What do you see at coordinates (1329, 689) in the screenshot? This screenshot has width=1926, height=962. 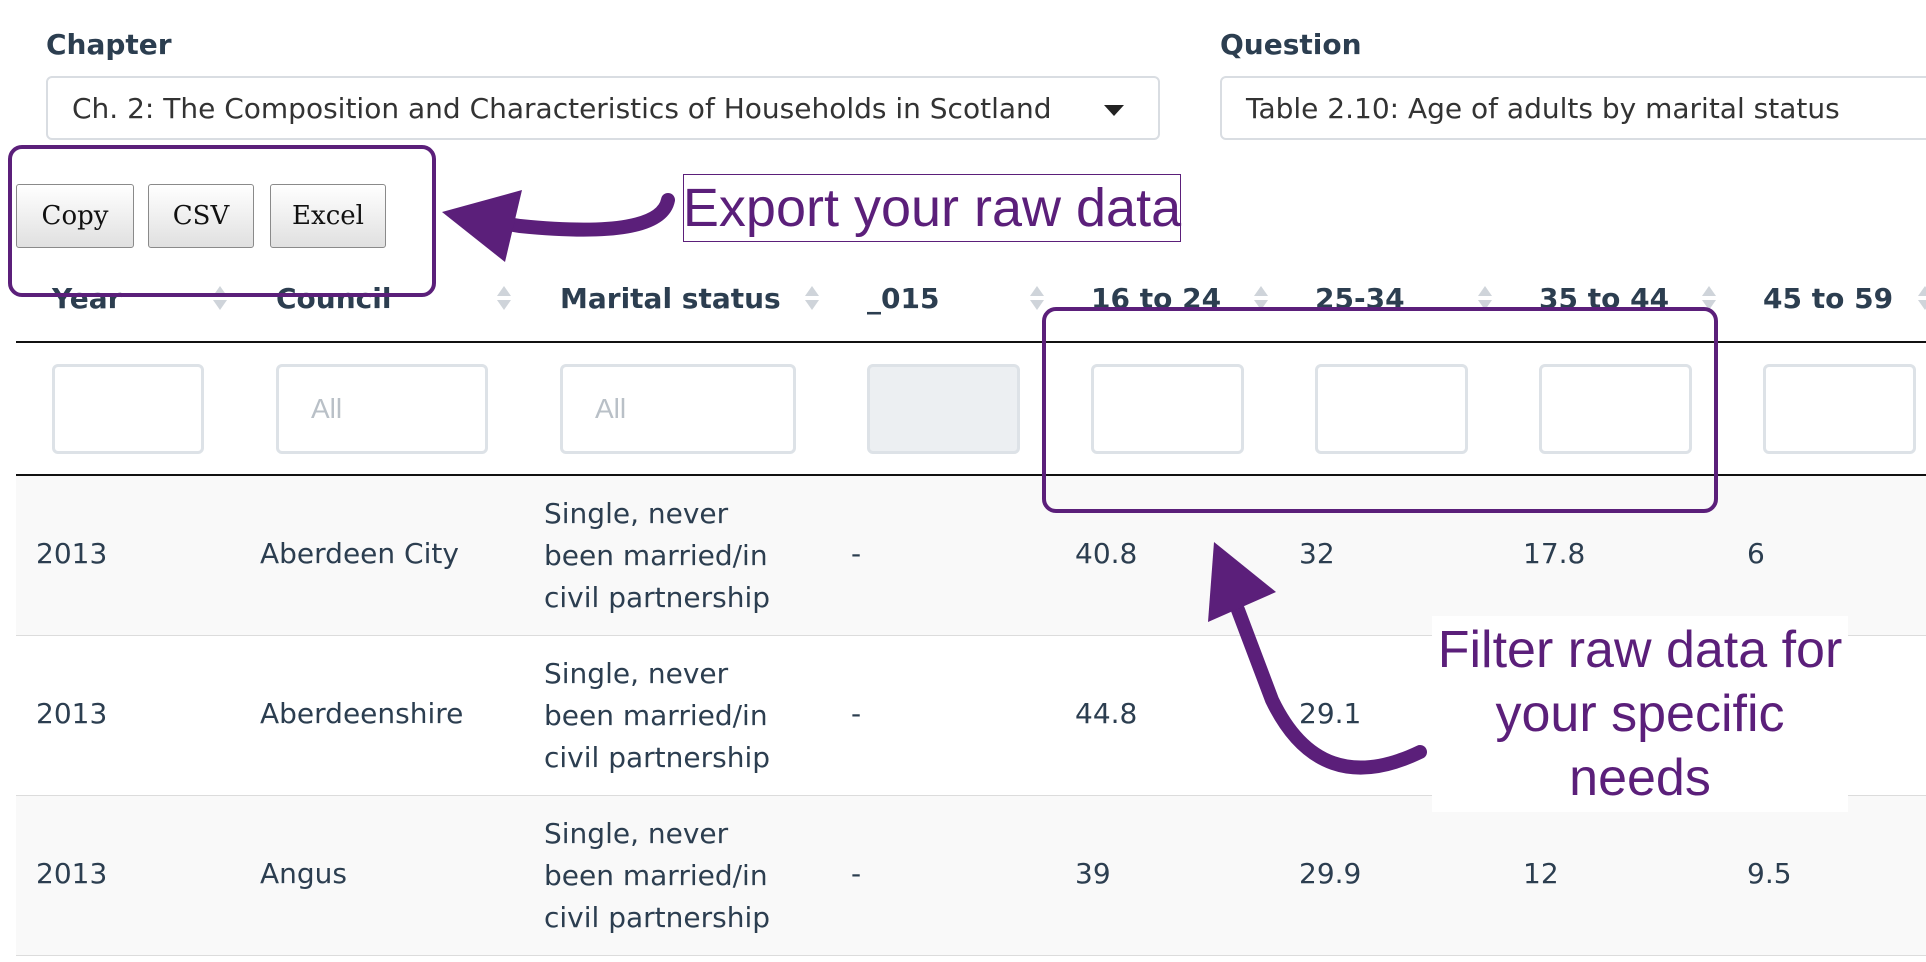 I see `filter-arrow-icon` at bounding box center [1329, 689].